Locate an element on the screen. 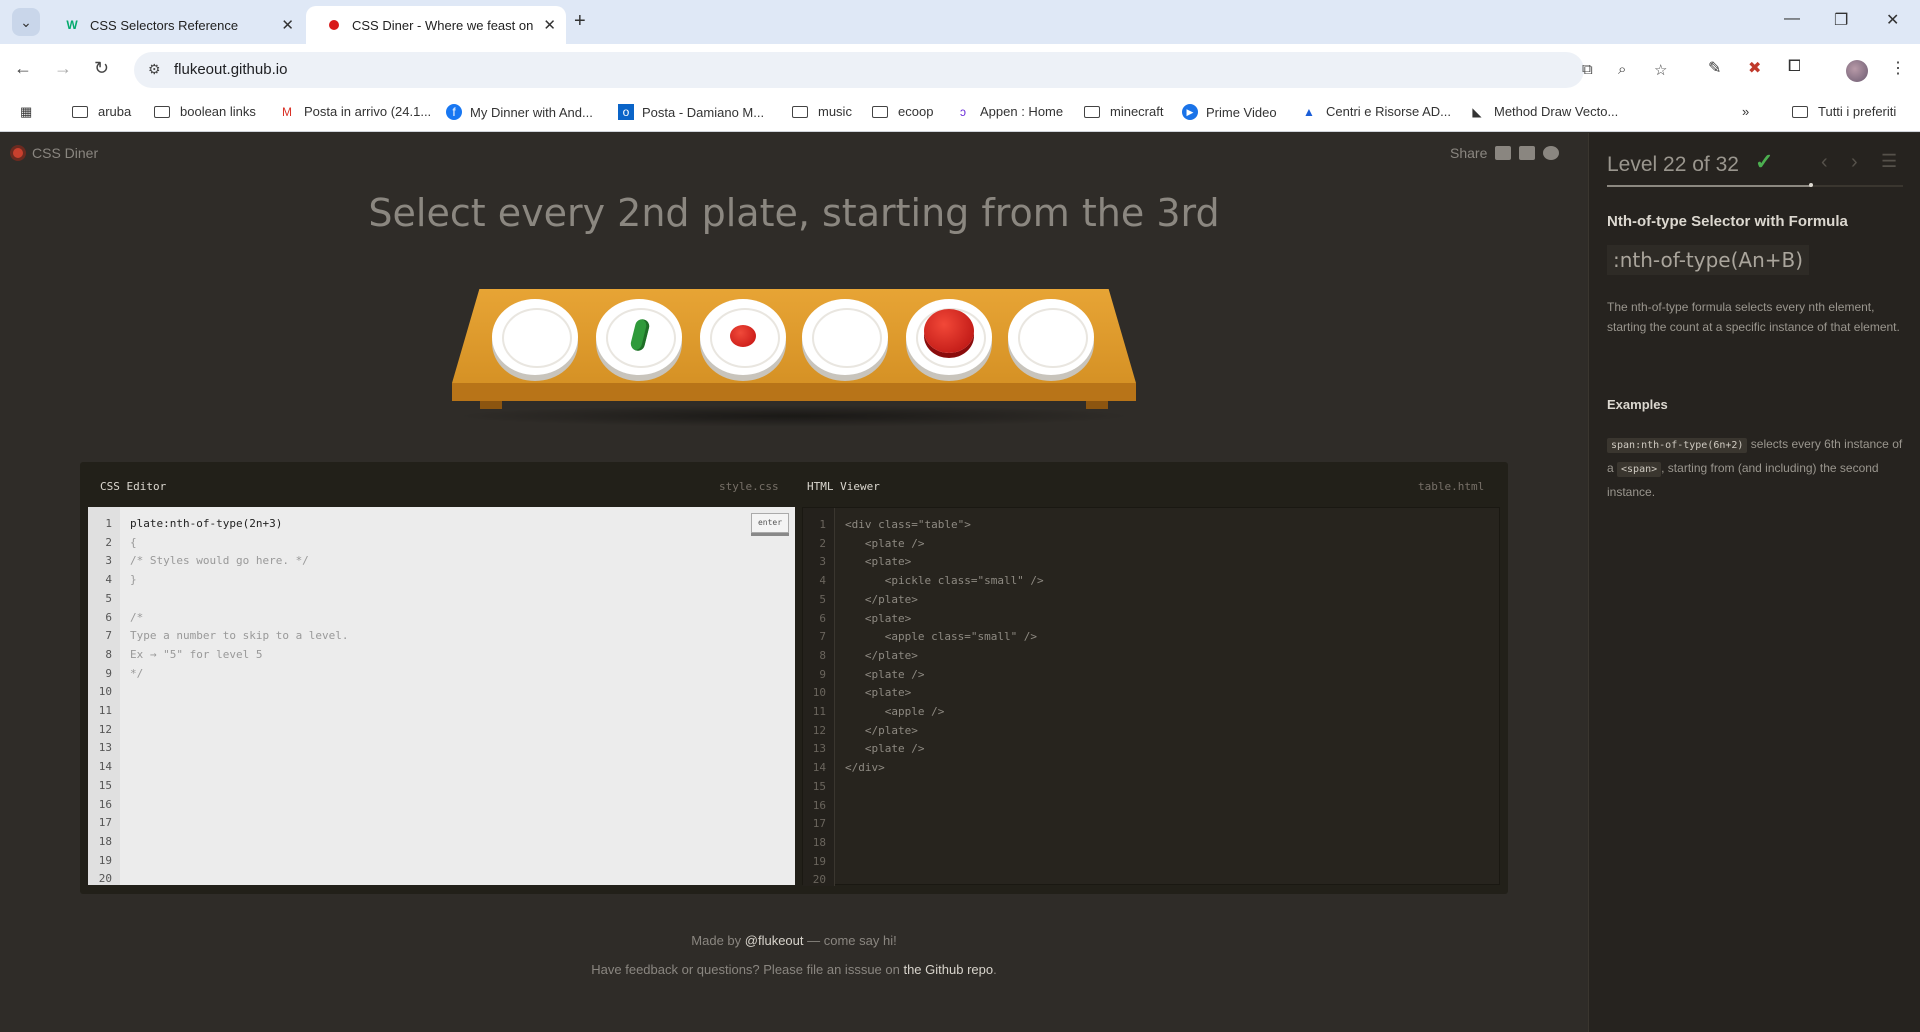 The height and width of the screenshot is (1032, 1920). line-number: 4 is located at coordinates (108, 580).